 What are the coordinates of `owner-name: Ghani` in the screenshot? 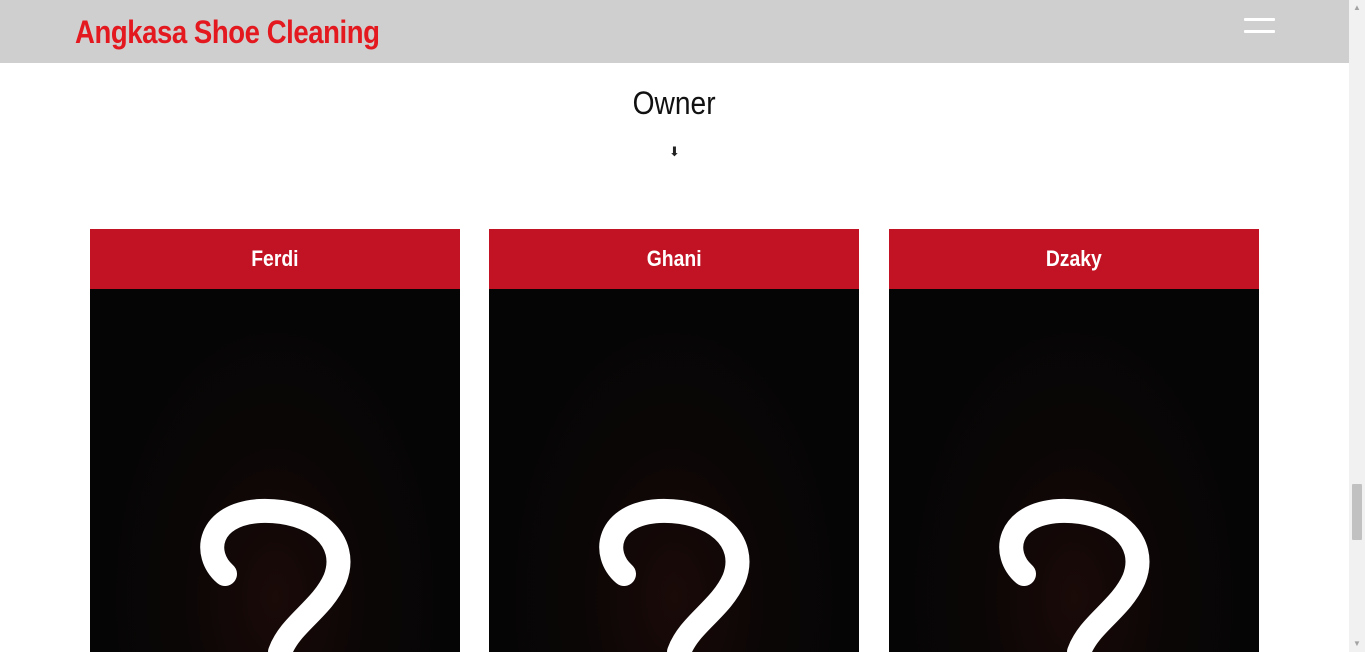 It's located at (674, 258).